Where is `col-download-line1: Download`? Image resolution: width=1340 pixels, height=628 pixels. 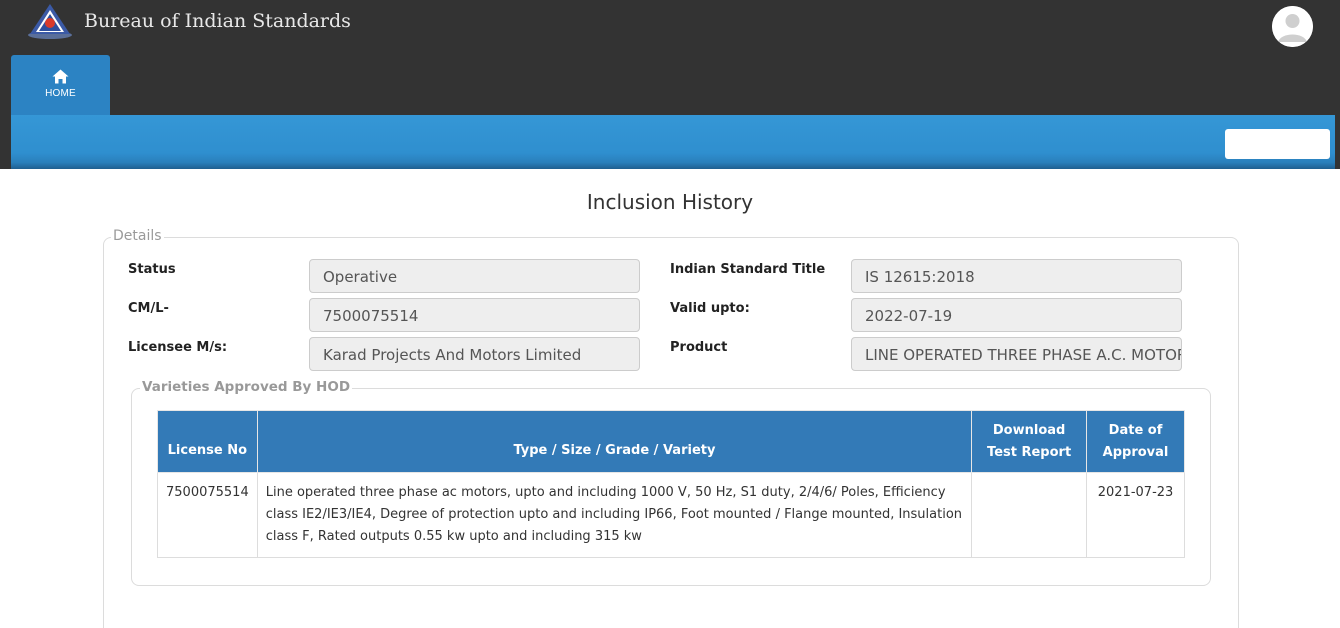 col-download-line1: Download is located at coordinates (1029, 430).